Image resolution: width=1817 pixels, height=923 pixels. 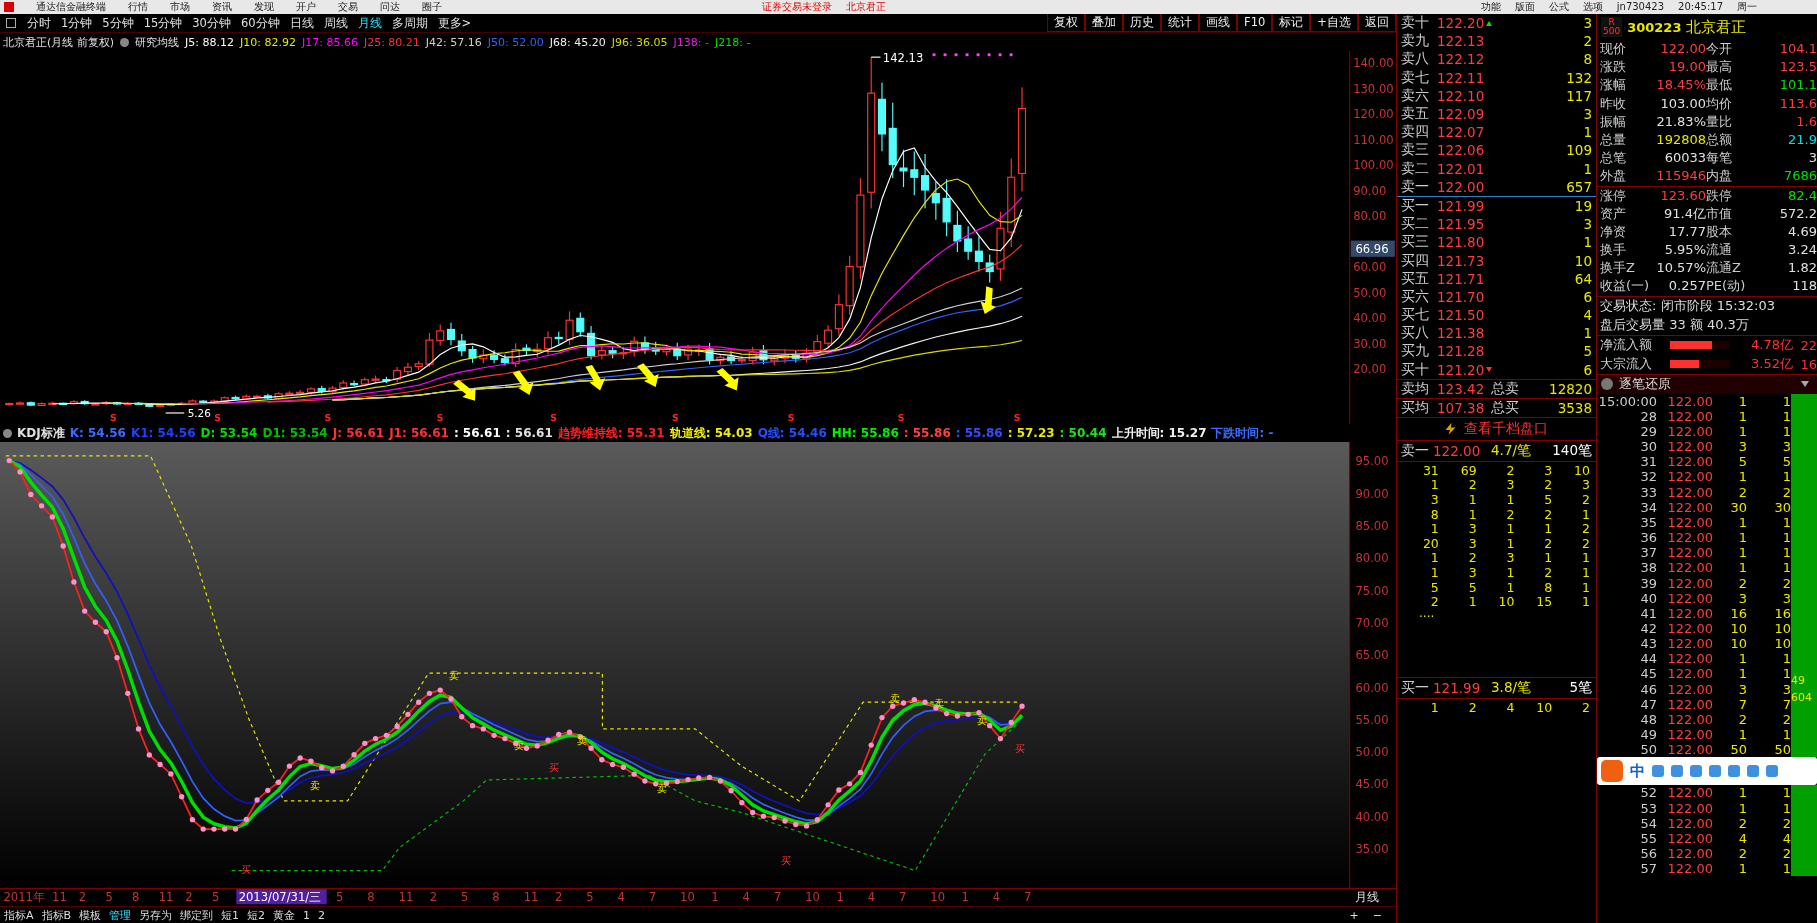 What do you see at coordinates (1372, 784) in the screenshot?
I see `axis-label: 45.00` at bounding box center [1372, 784].